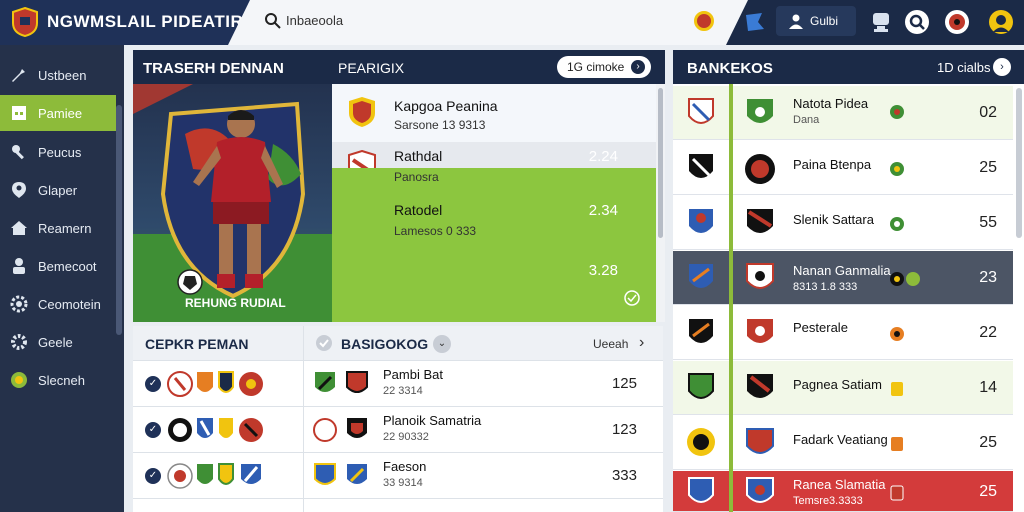  Describe the element at coordinates (494, 181) in the screenshot. I see `list-item: Panosra` at that location.